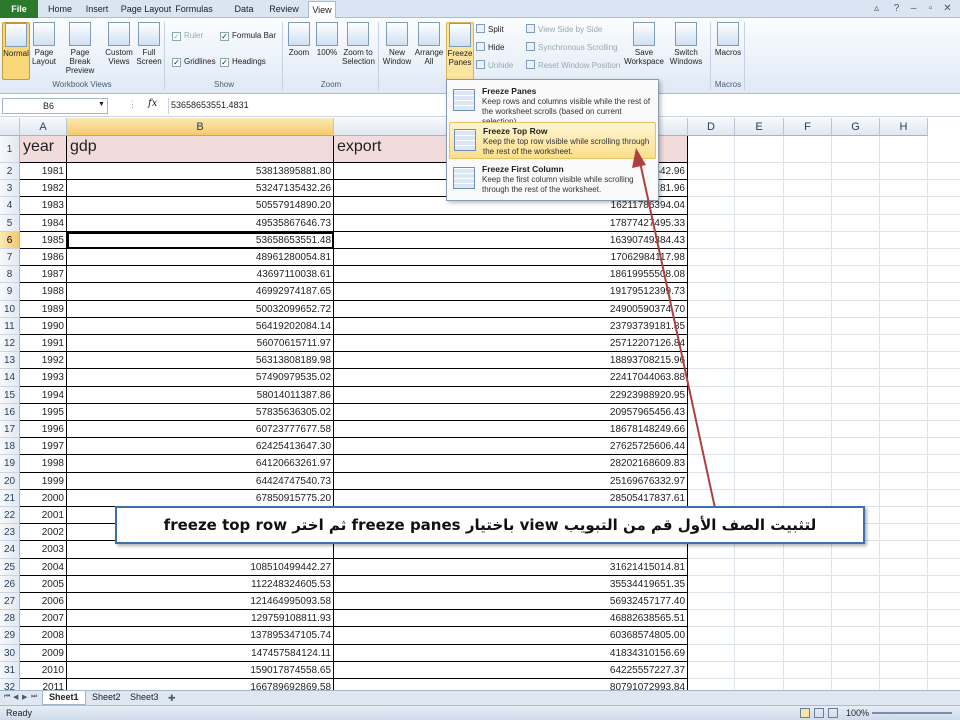 The height and width of the screenshot is (720, 960). I want to click on row-header: 5, so click(10, 223).